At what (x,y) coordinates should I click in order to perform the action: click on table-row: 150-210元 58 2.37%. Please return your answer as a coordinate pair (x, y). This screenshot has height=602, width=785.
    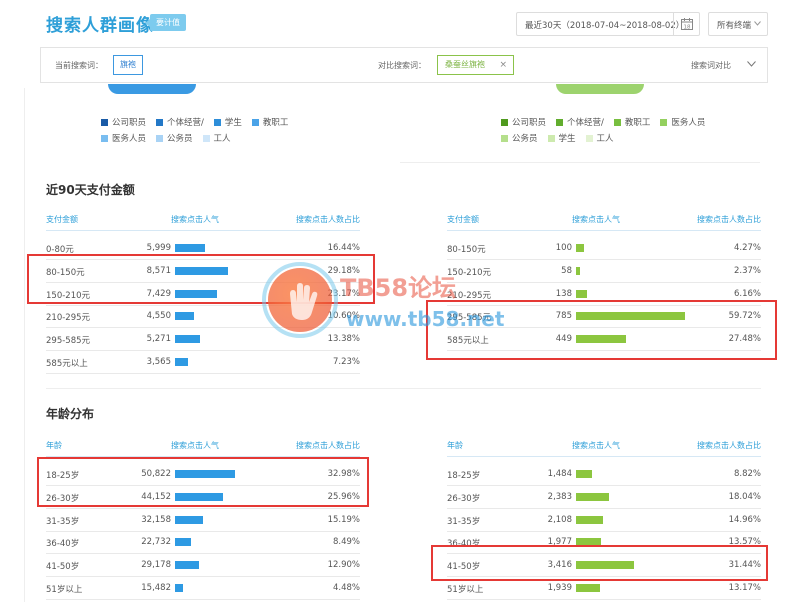
    Looking at the image, I should click on (604, 272).